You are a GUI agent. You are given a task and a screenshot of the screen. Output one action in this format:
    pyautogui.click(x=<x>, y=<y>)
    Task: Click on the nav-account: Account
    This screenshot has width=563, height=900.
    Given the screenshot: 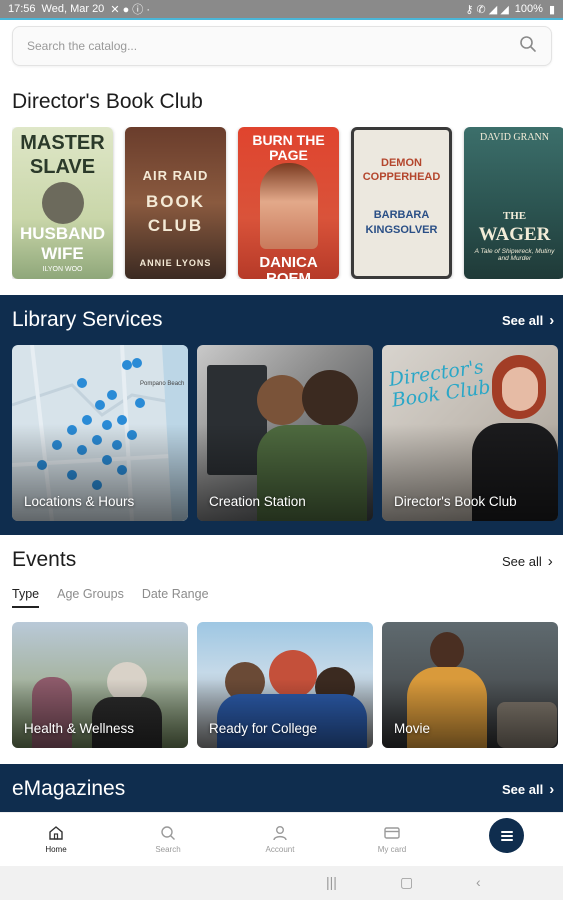 What is the action you would take?
    pyautogui.click(x=280, y=839)
    